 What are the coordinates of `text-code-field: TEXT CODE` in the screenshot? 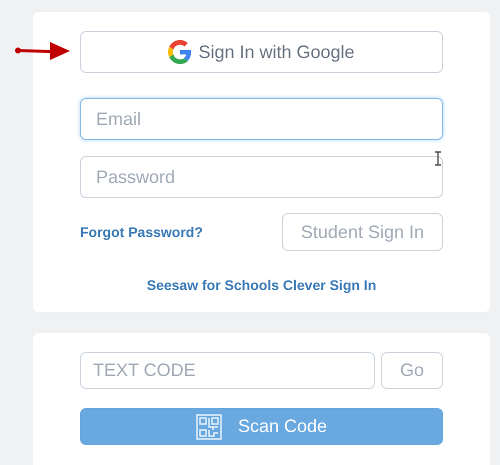 It's located at (227, 370).